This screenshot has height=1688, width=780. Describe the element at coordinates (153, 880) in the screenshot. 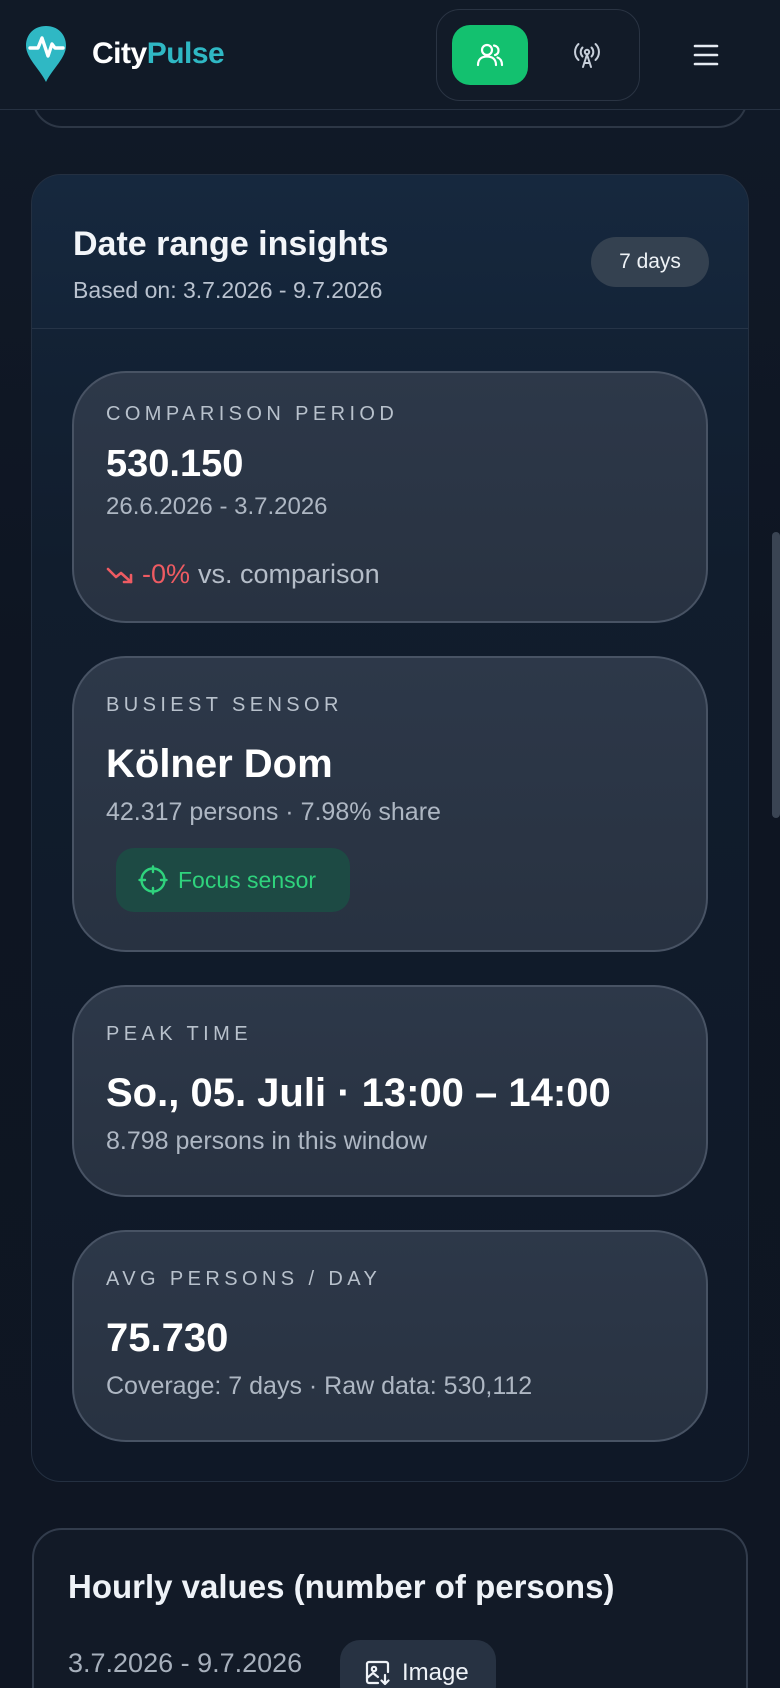

I see `crosshair-icon` at that location.